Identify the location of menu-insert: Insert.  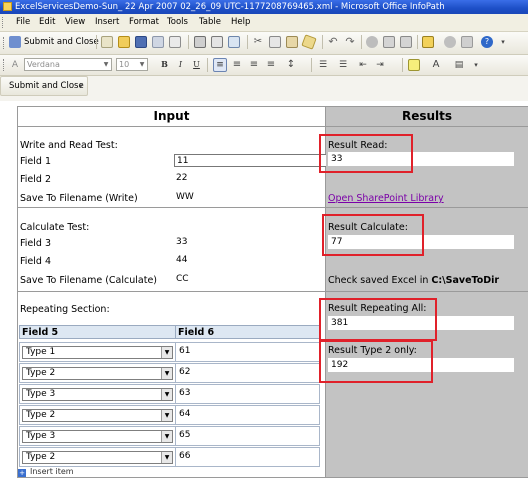
(107, 22).